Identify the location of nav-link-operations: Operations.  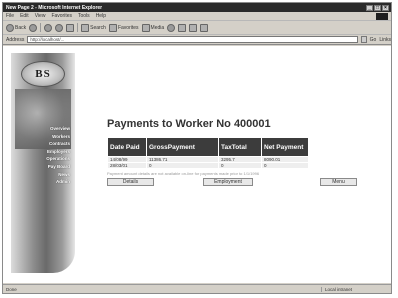
(42, 159).